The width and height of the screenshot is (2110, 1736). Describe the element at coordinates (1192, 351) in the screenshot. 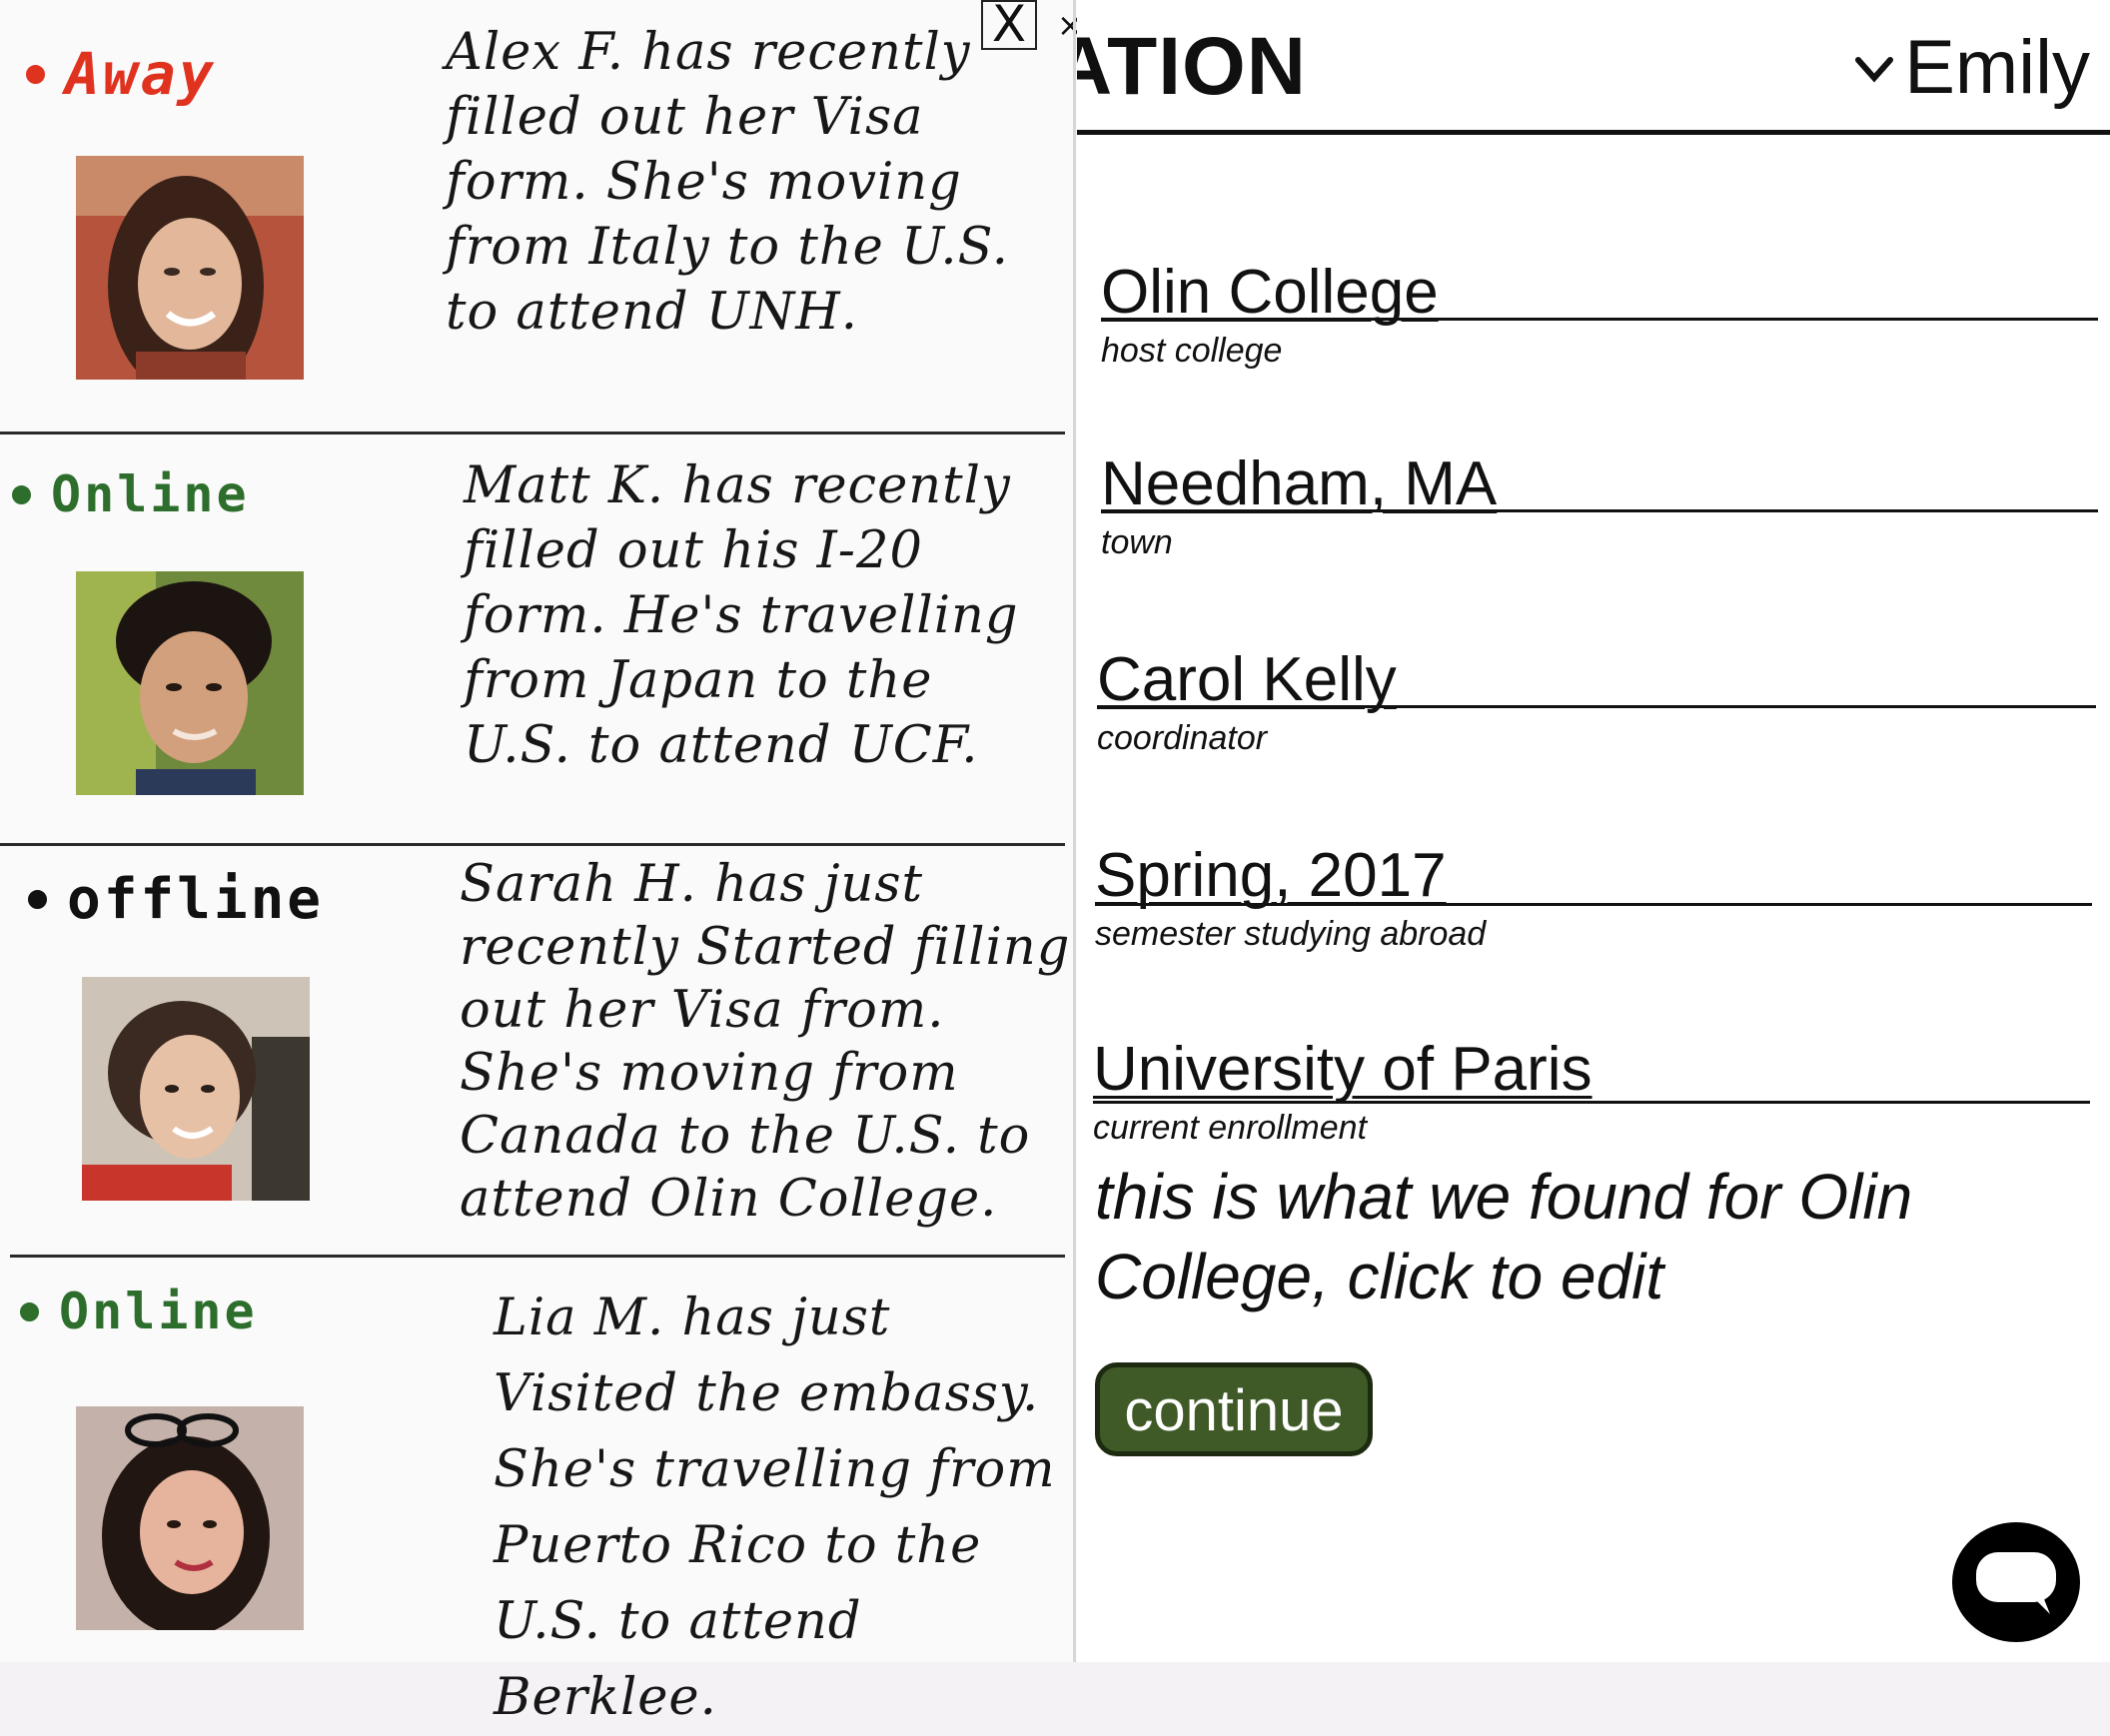

I see `host-college-caption: host college` at that location.